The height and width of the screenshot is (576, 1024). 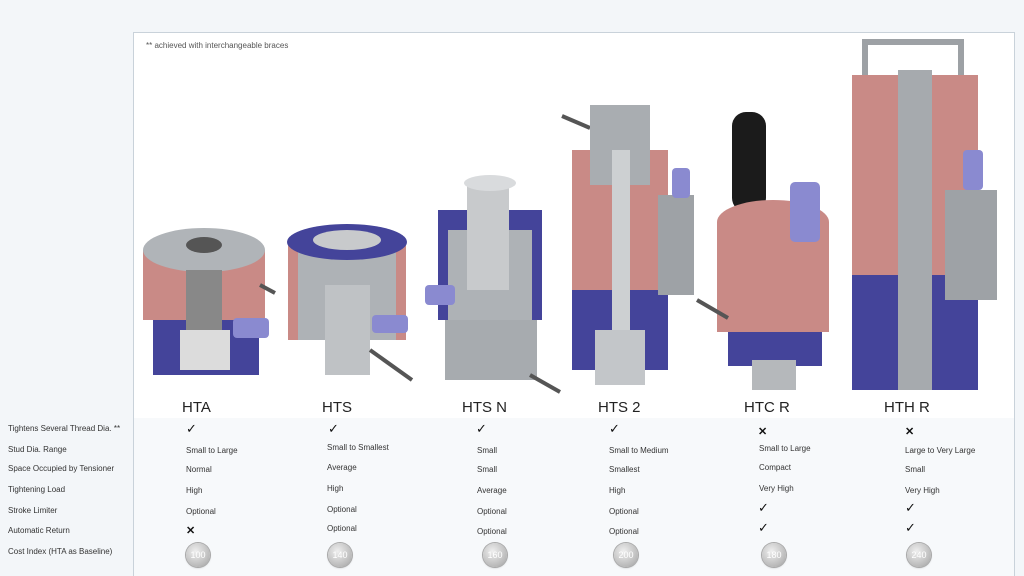 I want to click on product-name-hts-n: HTS N, so click(x=484, y=407).